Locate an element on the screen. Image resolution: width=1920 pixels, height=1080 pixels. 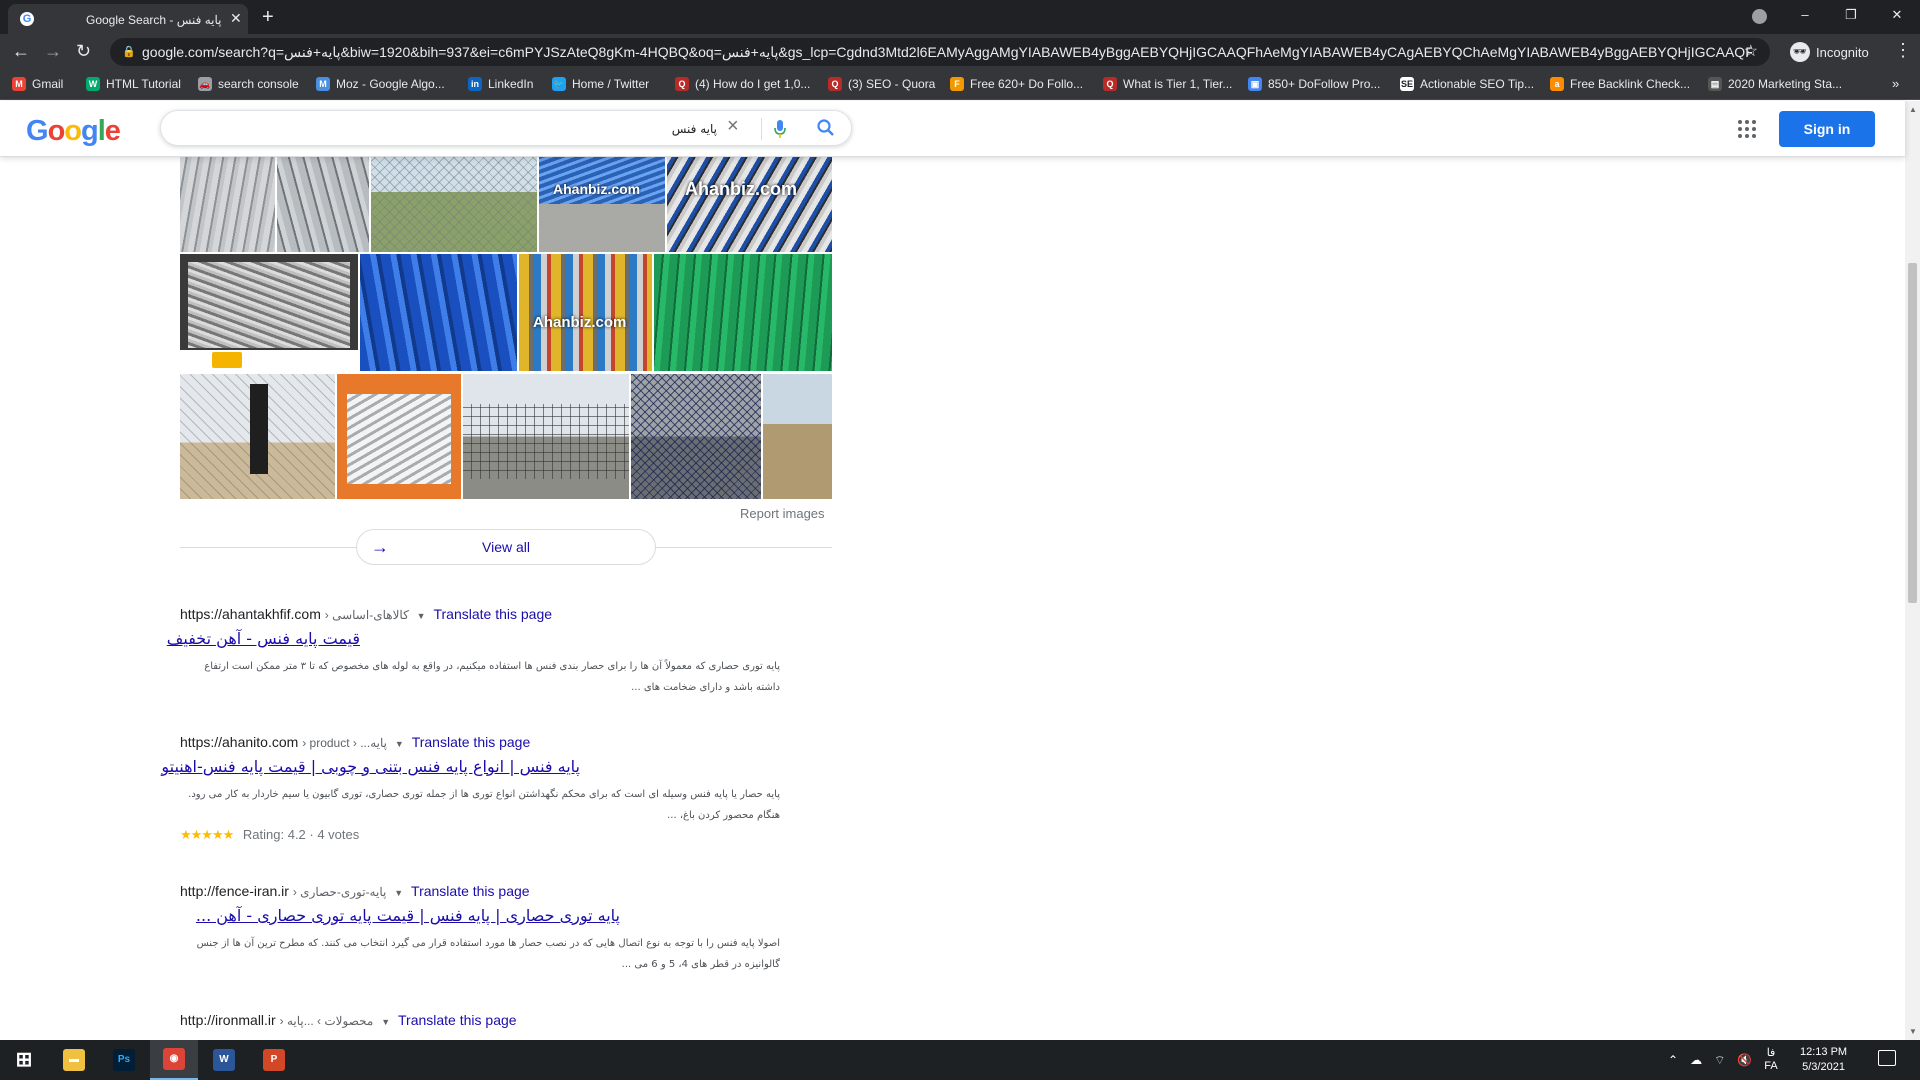
reload-icon: ↻ is located at coordinates (83, 51).